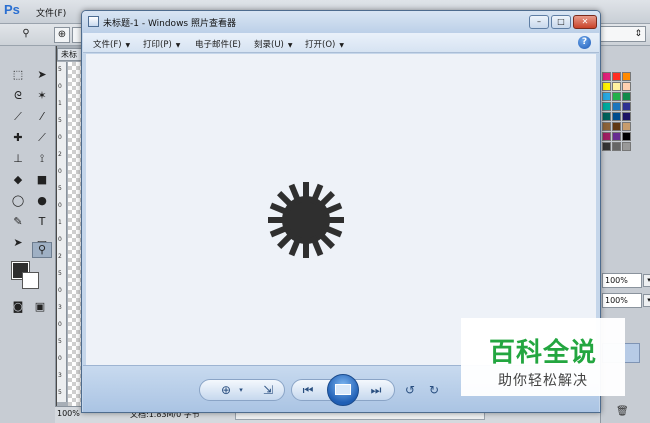 Image resolution: width=650 pixels, height=423 pixels. Describe the element at coordinates (42, 117) in the screenshot. I see `eyedropper-icon: ⁄` at that location.